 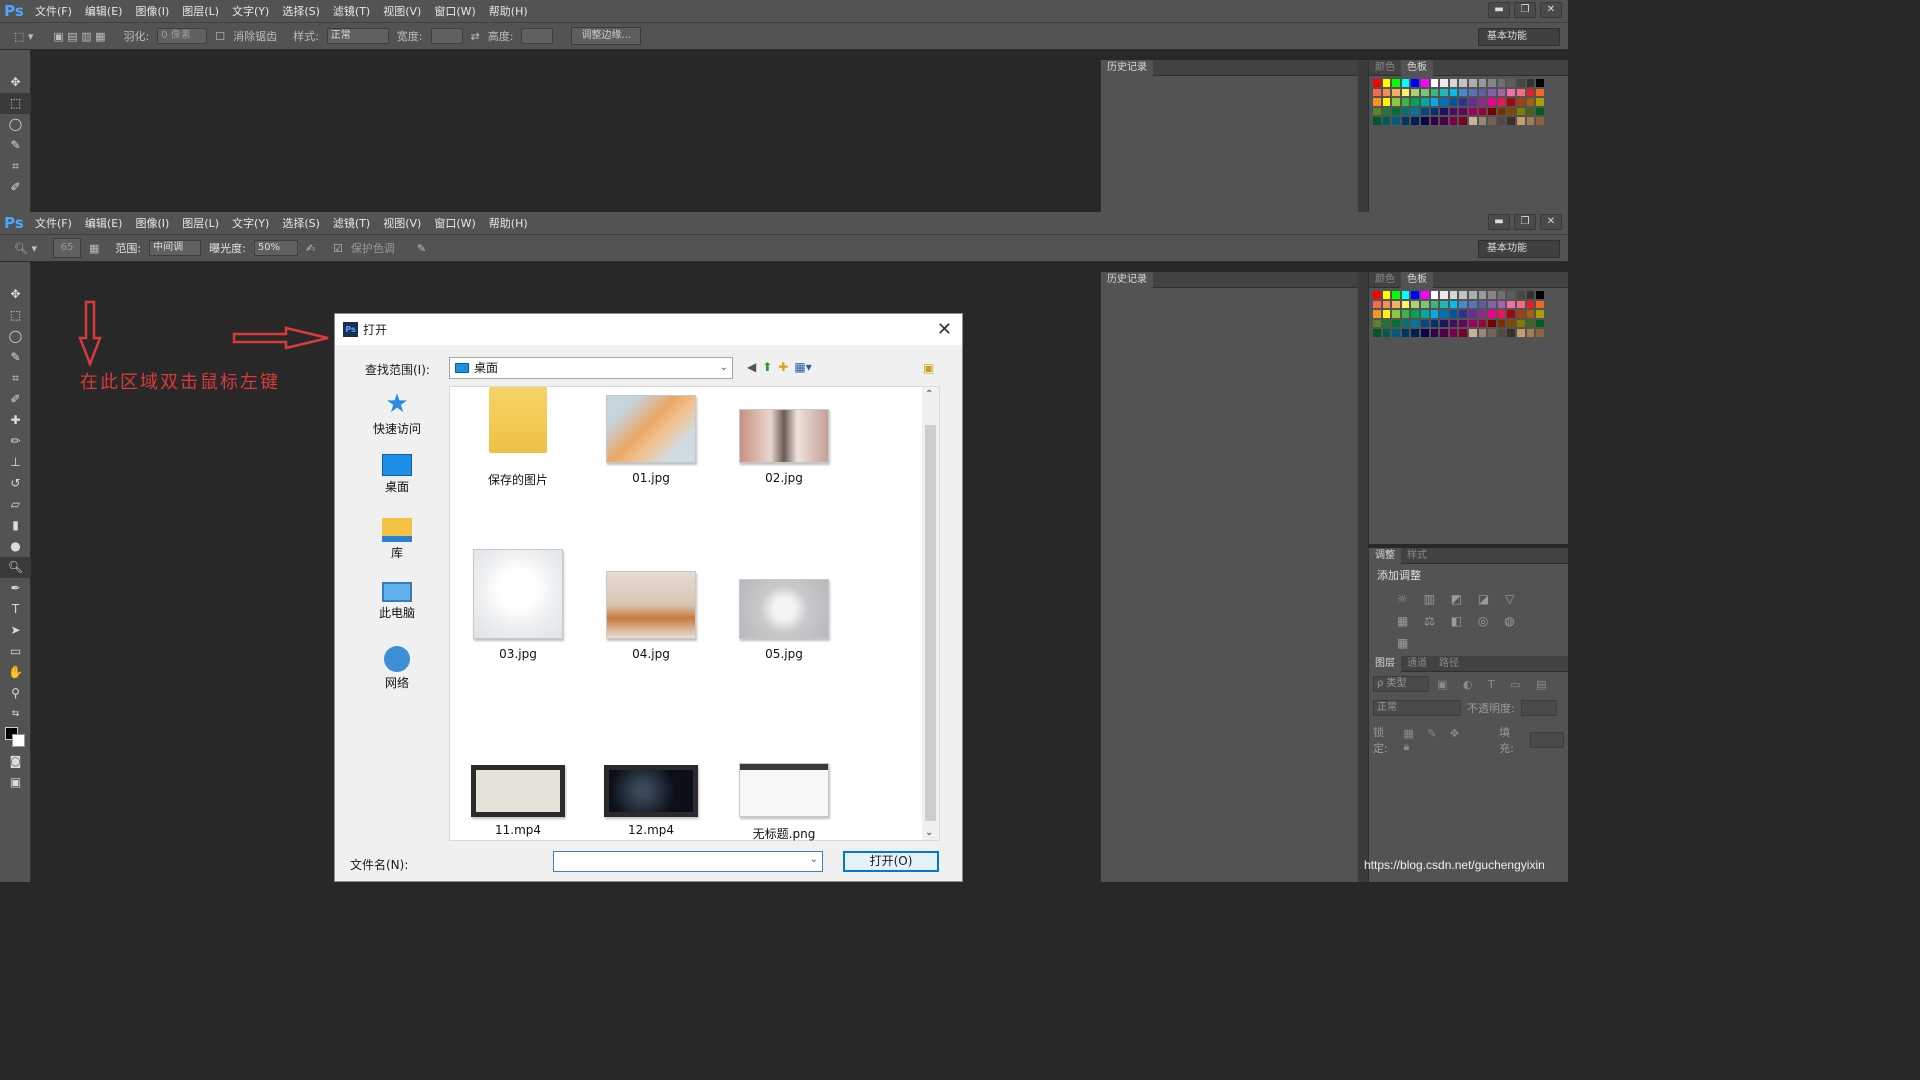 What do you see at coordinates (1363, 136) in the screenshot?
I see `panel-scrollbar-top` at bounding box center [1363, 136].